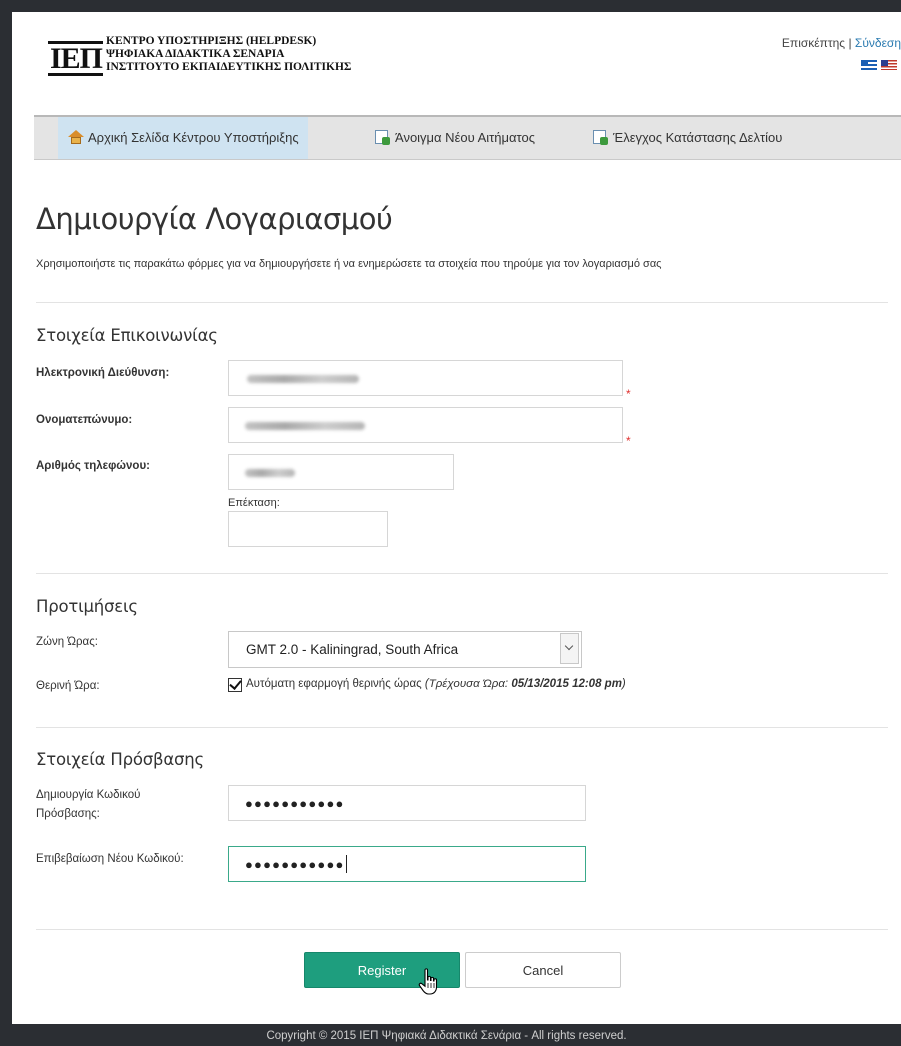  I want to click on org-line-2: ΨΗΦΙΑΚΑ ΔΙΔΑΚΤΙΚΑ ΣΕΝΑΡΙΑ, so click(195, 54).